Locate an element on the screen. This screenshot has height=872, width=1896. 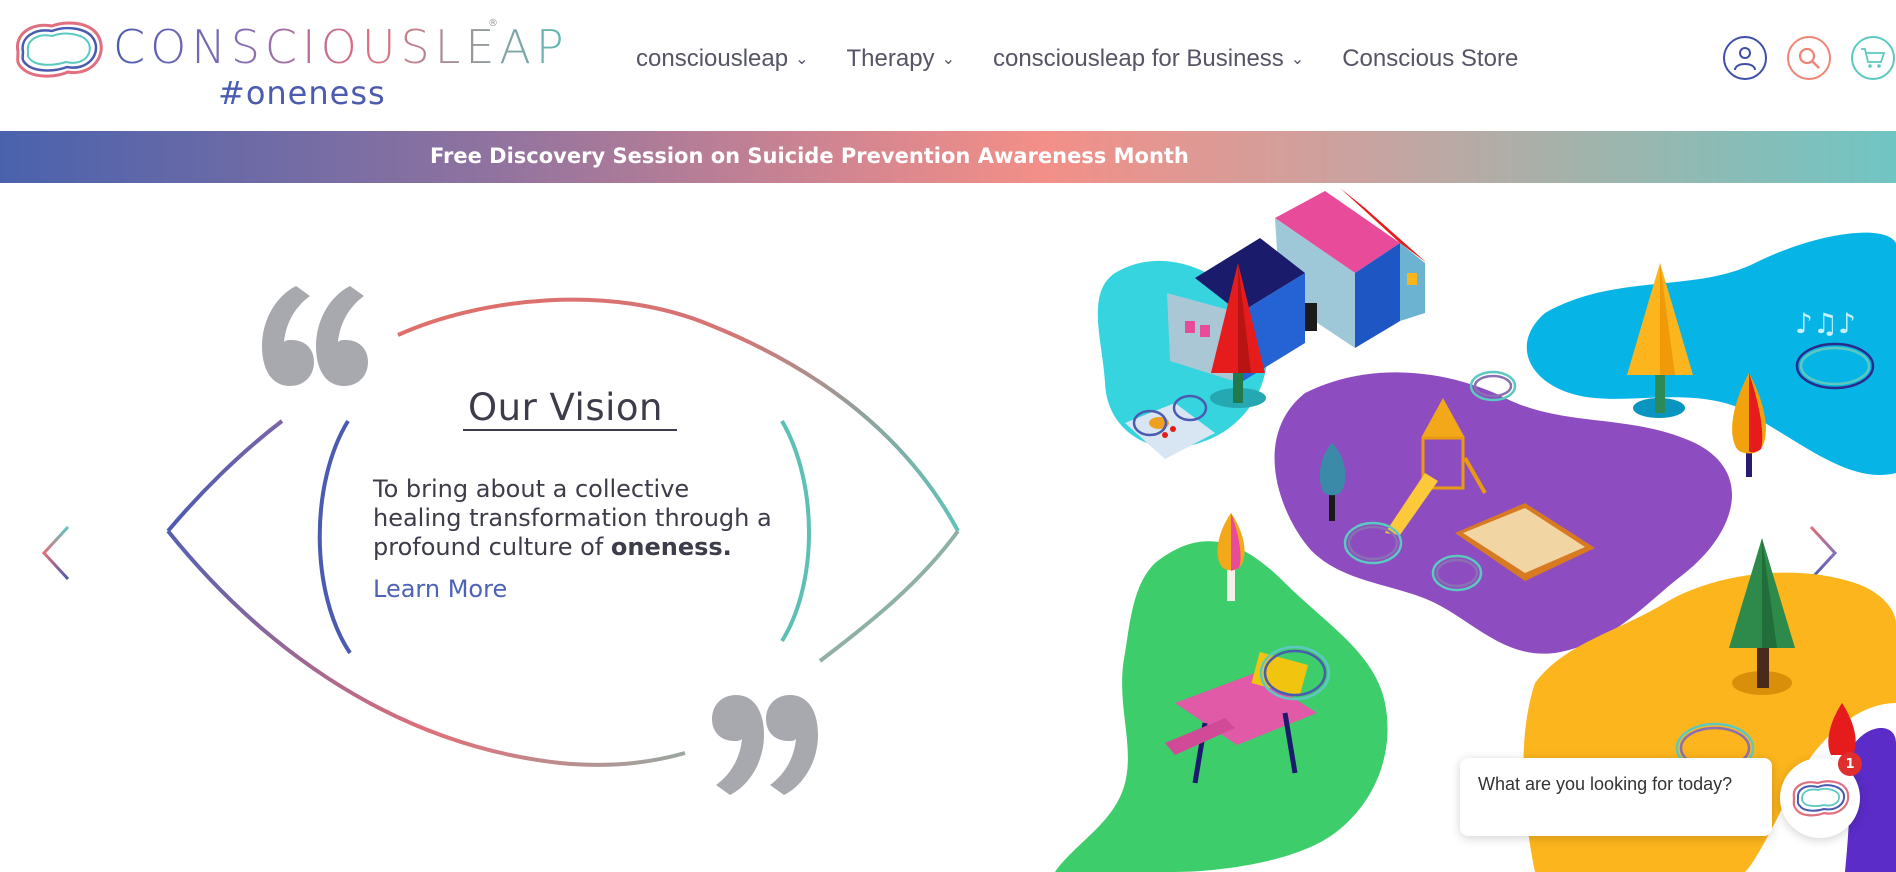
user-icon is located at coordinates (1745, 59).